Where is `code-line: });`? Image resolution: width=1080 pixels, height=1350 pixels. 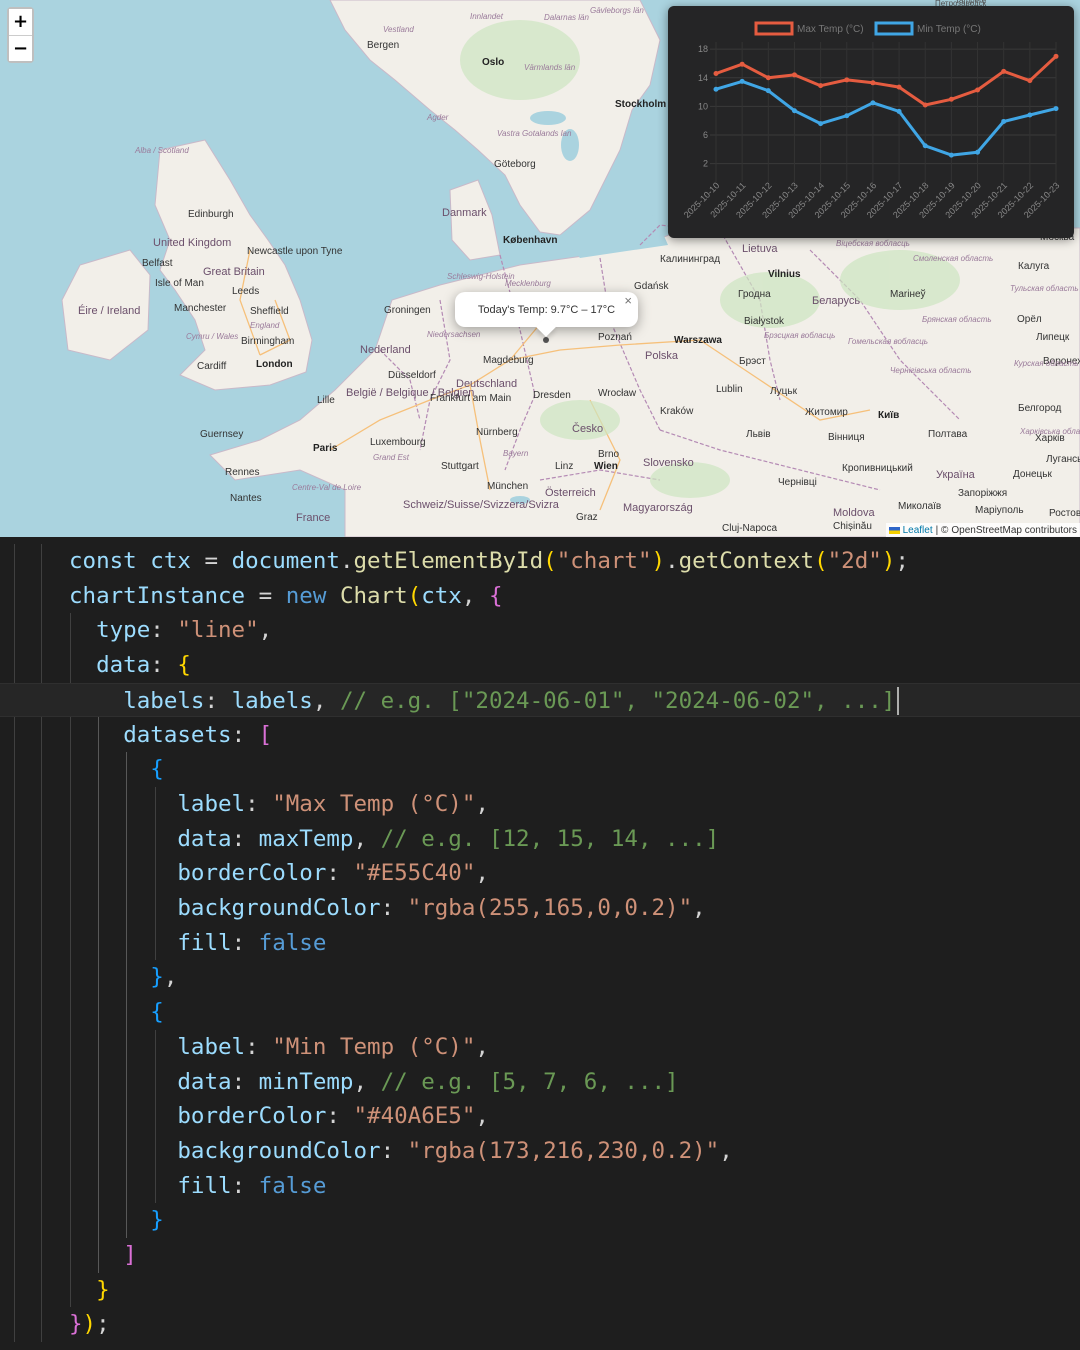 code-line: }); is located at coordinates (540, 1324).